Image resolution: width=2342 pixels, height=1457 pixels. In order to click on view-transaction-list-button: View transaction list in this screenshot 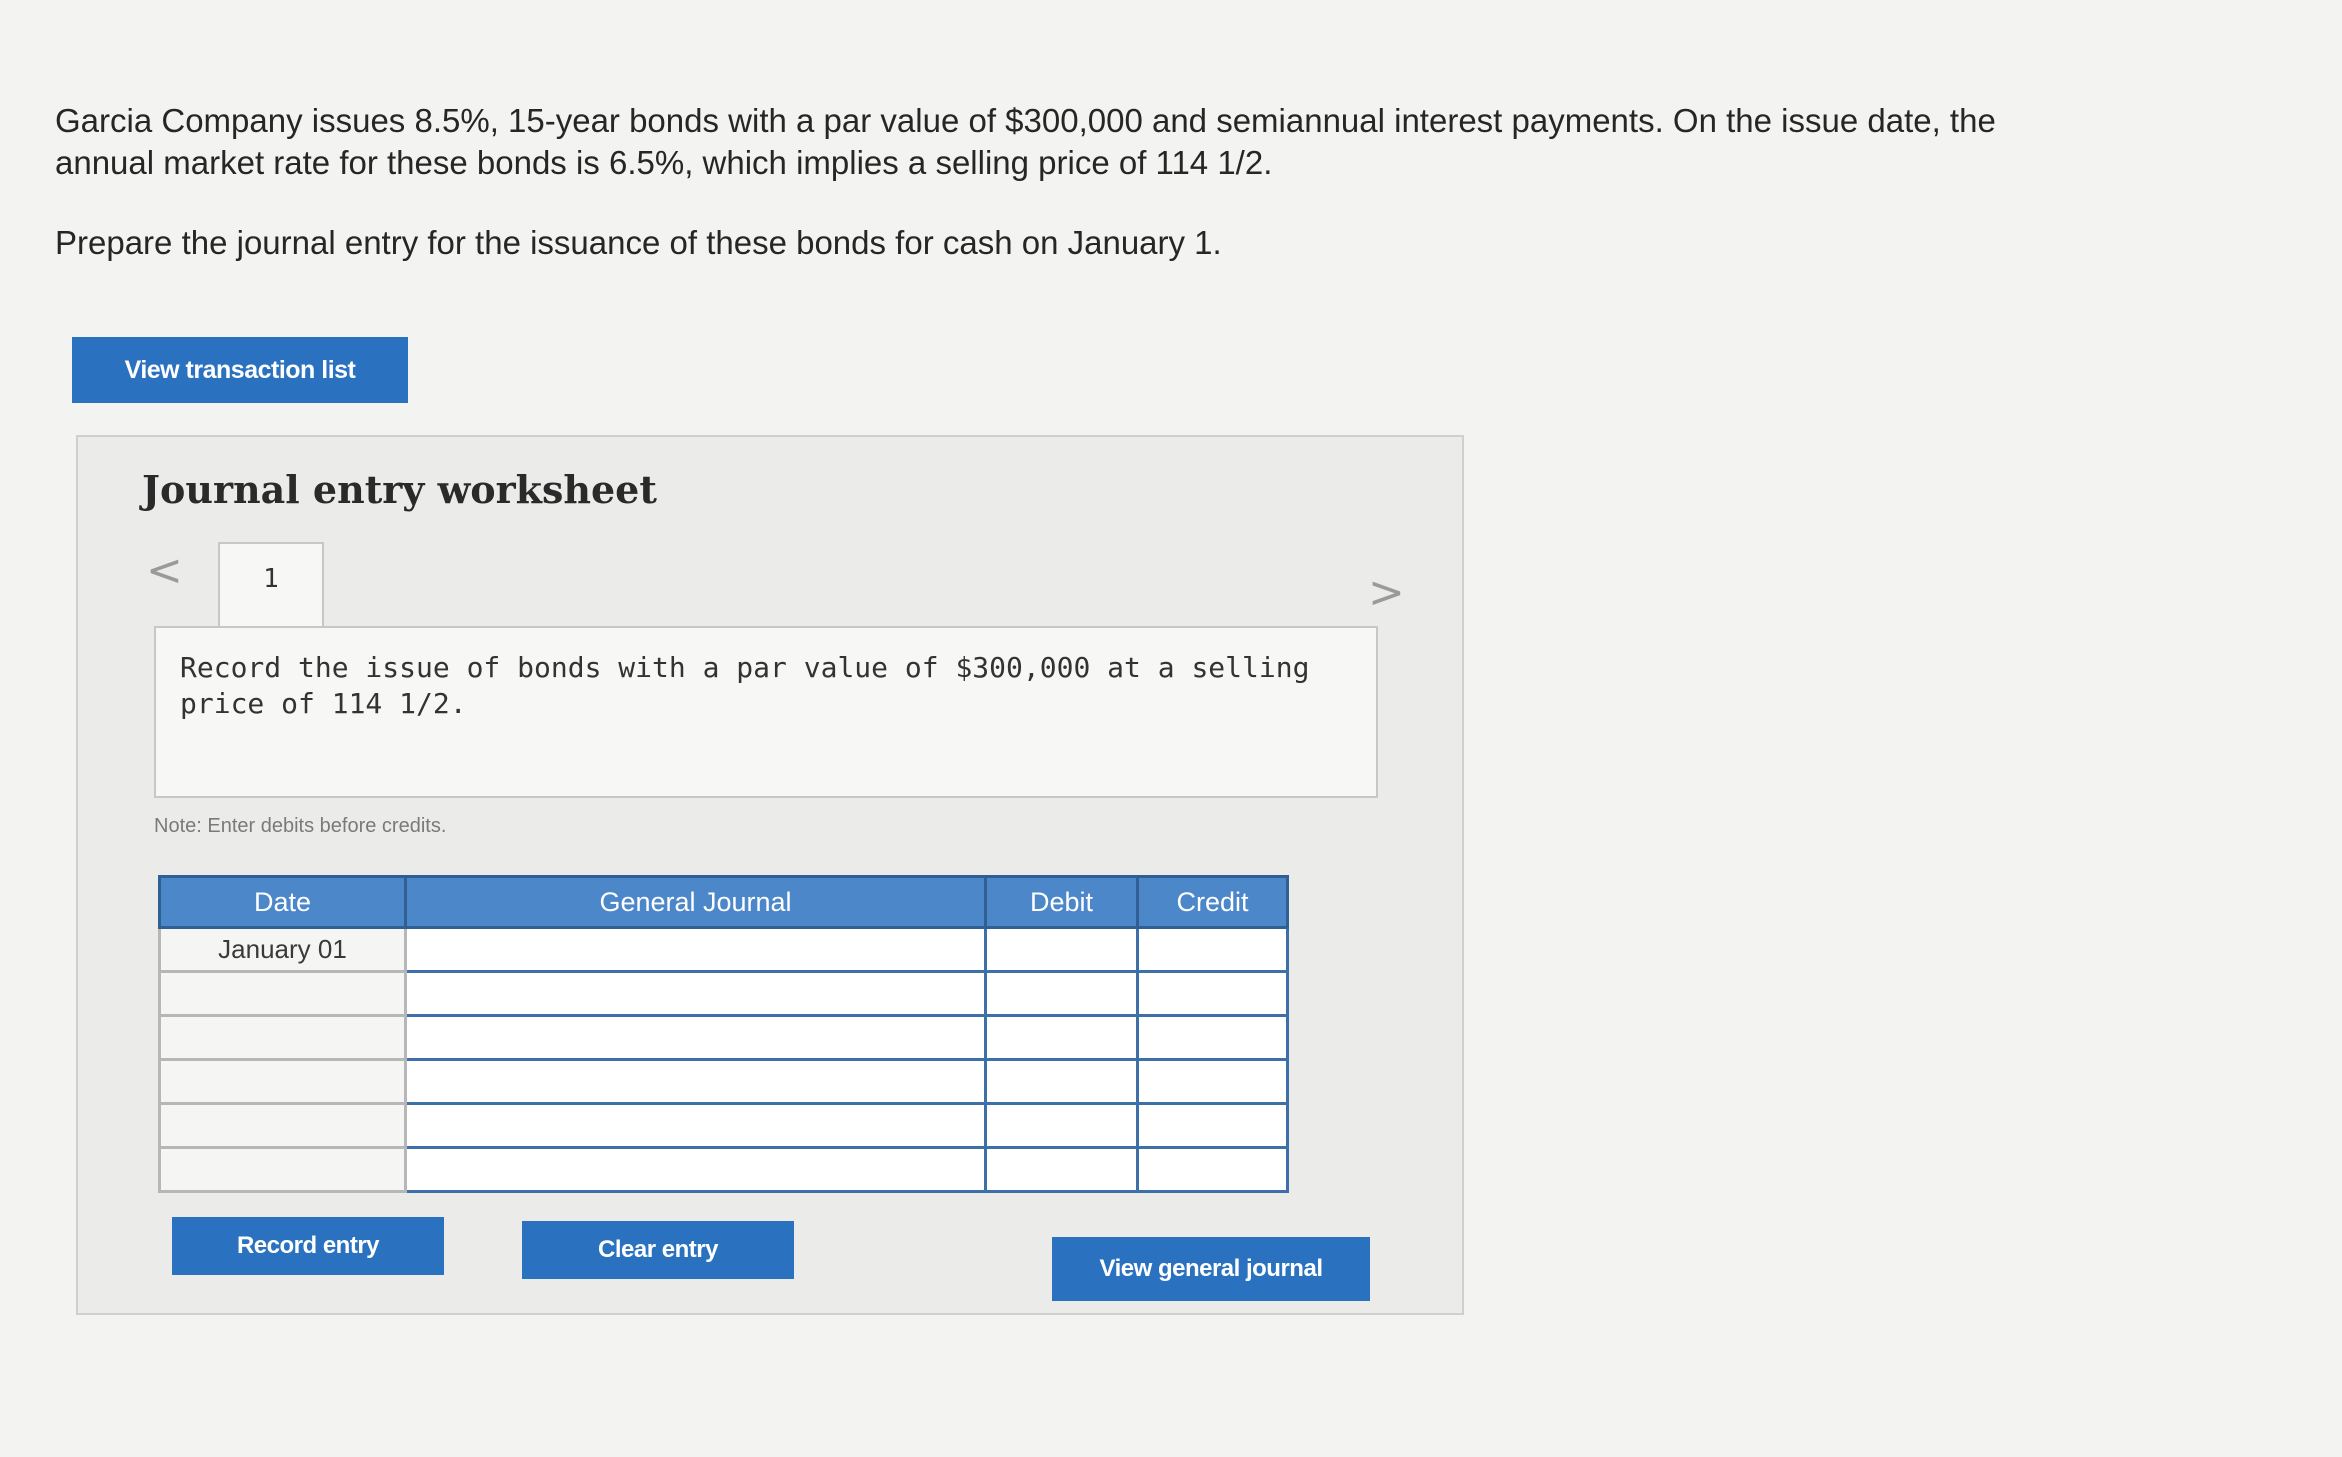, I will do `click(240, 370)`.